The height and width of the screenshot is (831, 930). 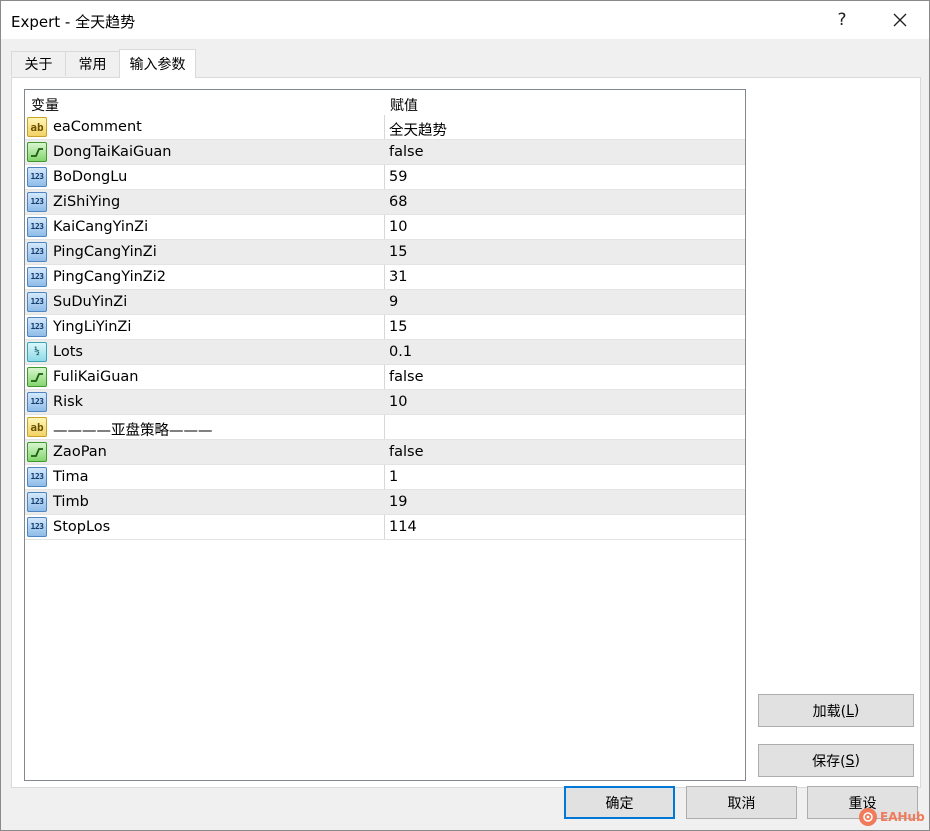 I want to click on table-row: ZaoPan false, so click(x=385, y=452).